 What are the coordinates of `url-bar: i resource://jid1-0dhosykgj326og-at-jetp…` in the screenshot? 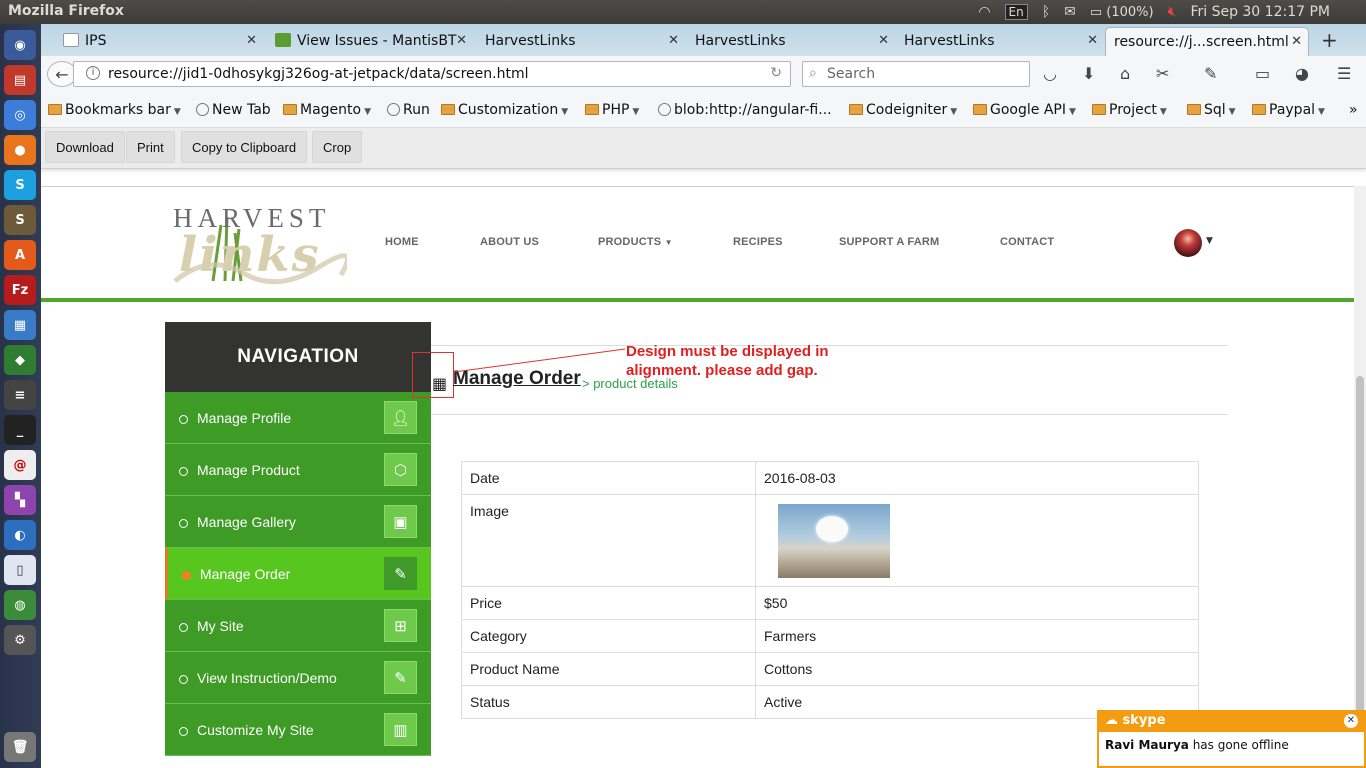 It's located at (432, 74).